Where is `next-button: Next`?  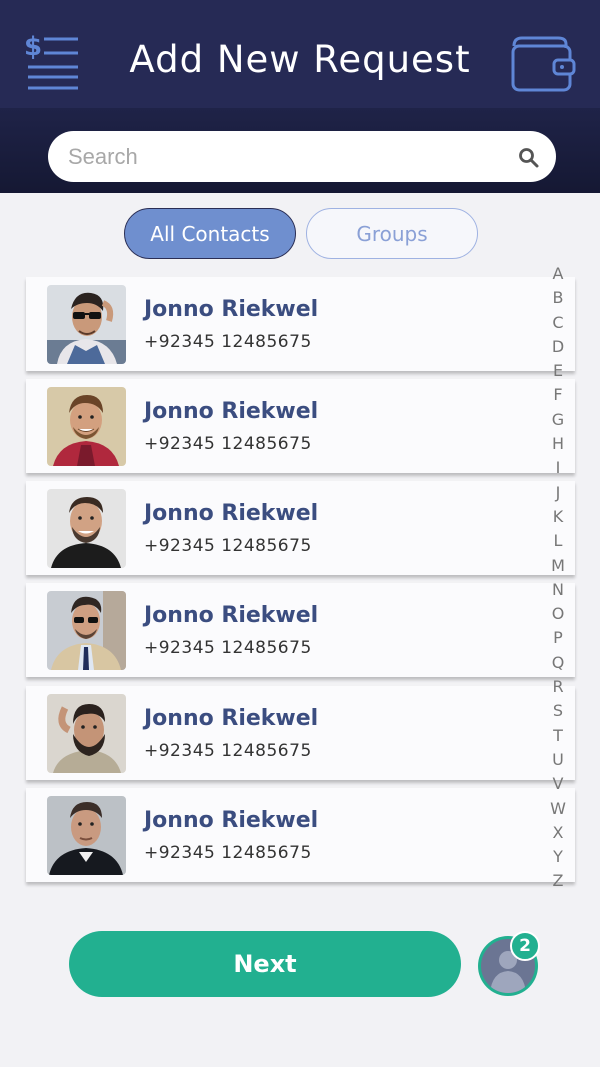 next-button: Next is located at coordinates (265, 964).